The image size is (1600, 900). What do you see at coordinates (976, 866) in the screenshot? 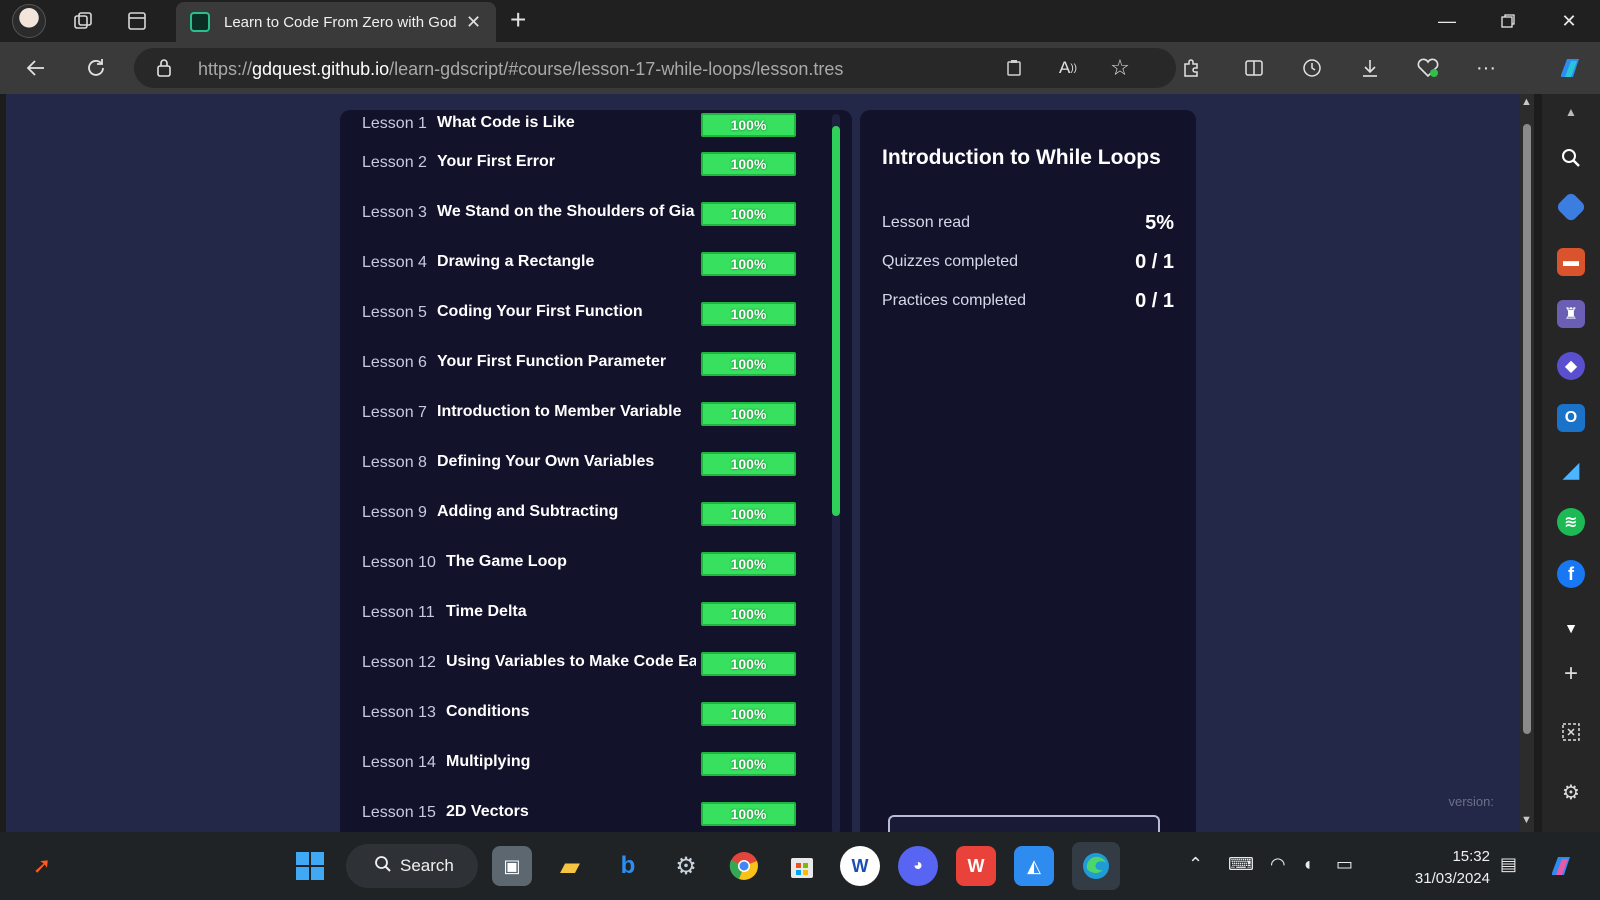
I see `wps-office-icon: W` at bounding box center [976, 866].